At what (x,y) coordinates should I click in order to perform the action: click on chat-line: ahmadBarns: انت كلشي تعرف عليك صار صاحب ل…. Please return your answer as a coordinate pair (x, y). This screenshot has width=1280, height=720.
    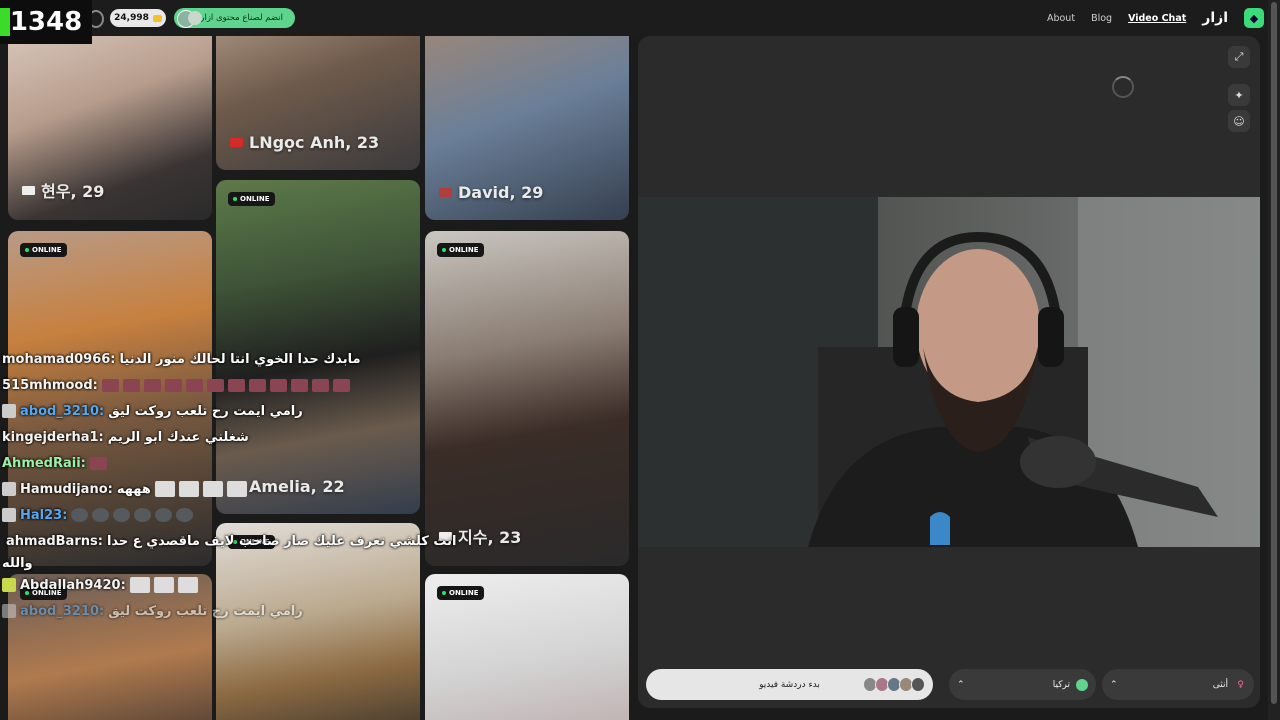
    Looking at the image, I should click on (231, 541).